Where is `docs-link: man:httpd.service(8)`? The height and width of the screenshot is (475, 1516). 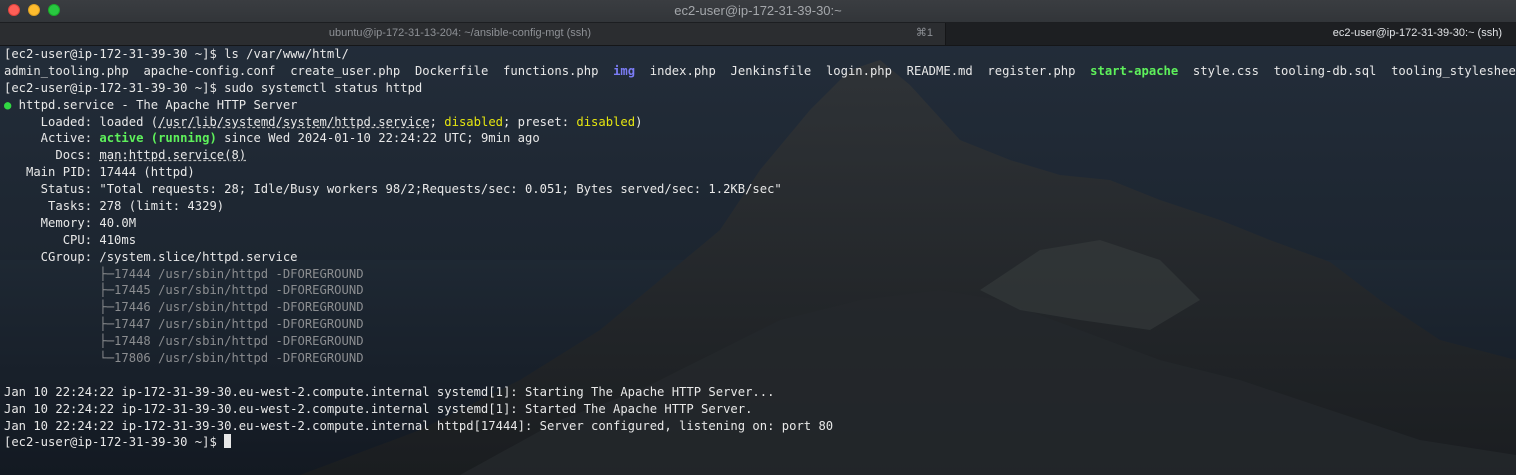 docs-link: man:httpd.service(8) is located at coordinates (172, 155).